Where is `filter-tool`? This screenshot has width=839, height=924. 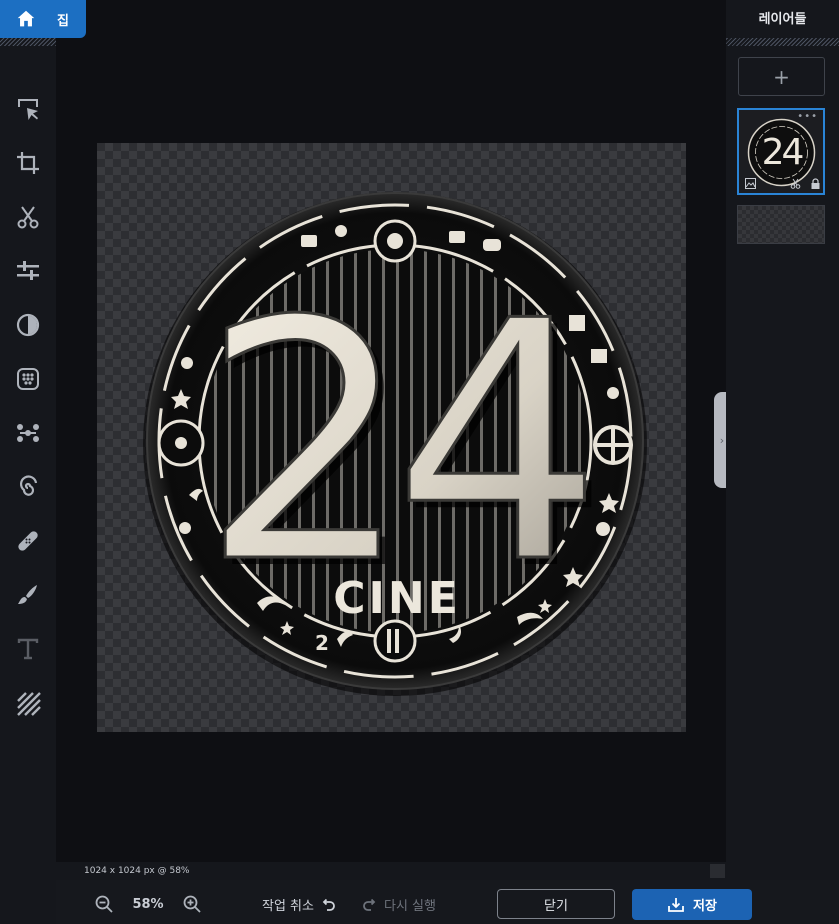
filter-tool is located at coordinates (28, 325).